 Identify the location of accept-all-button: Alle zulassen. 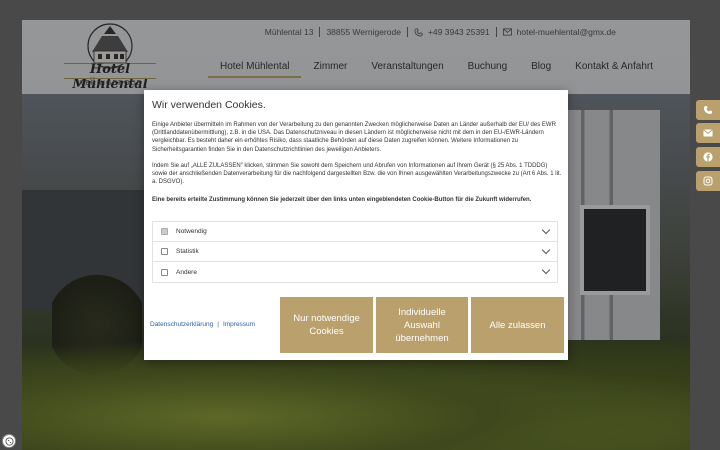
(517, 325).